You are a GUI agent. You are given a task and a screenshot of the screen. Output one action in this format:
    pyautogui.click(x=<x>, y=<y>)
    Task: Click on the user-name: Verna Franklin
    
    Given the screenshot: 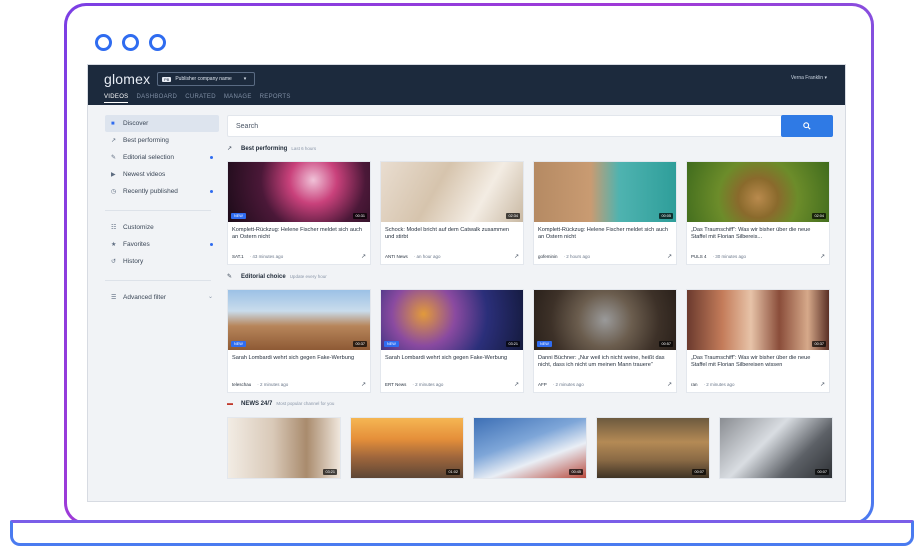 What is the action you would take?
    pyautogui.click(x=807, y=78)
    